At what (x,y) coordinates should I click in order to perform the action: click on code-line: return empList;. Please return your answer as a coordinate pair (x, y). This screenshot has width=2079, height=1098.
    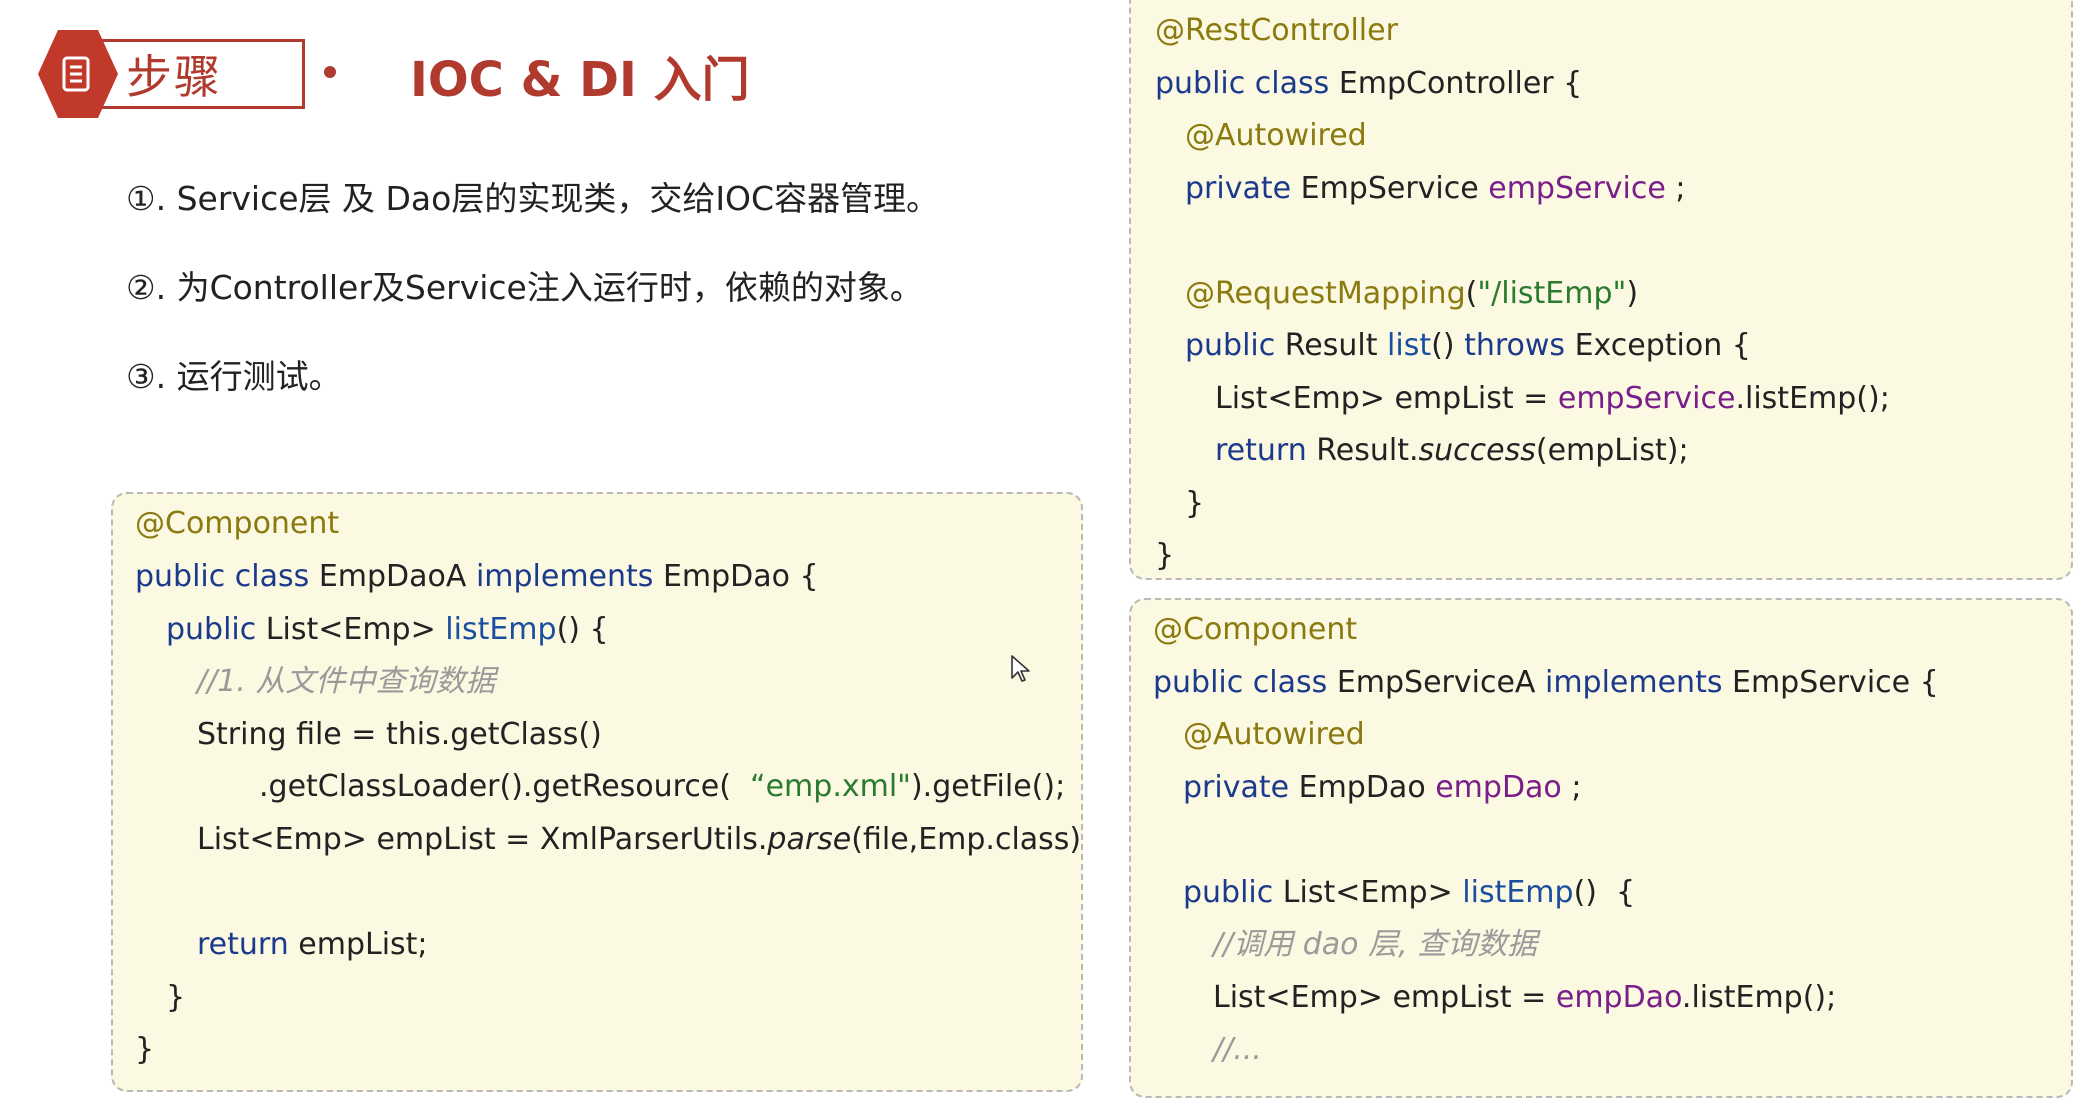
    Looking at the image, I should click on (312, 944).